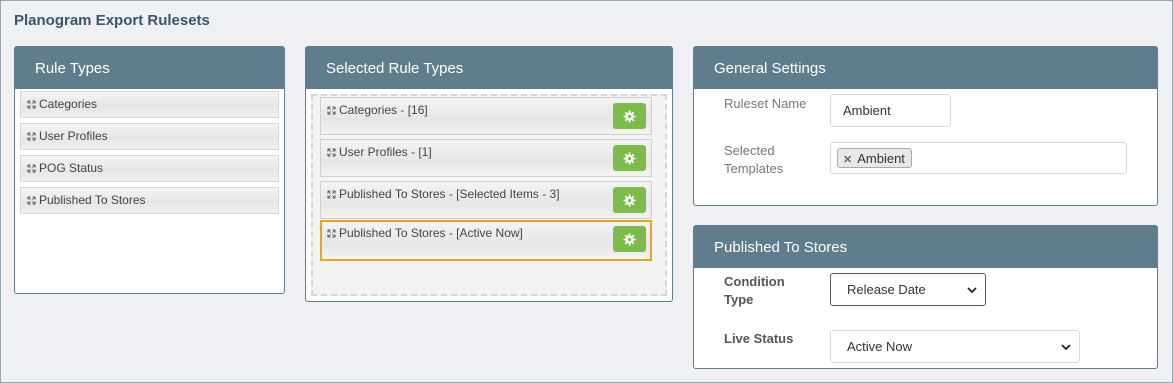  I want to click on rule-type-label: Published To Stores, so click(92, 200).